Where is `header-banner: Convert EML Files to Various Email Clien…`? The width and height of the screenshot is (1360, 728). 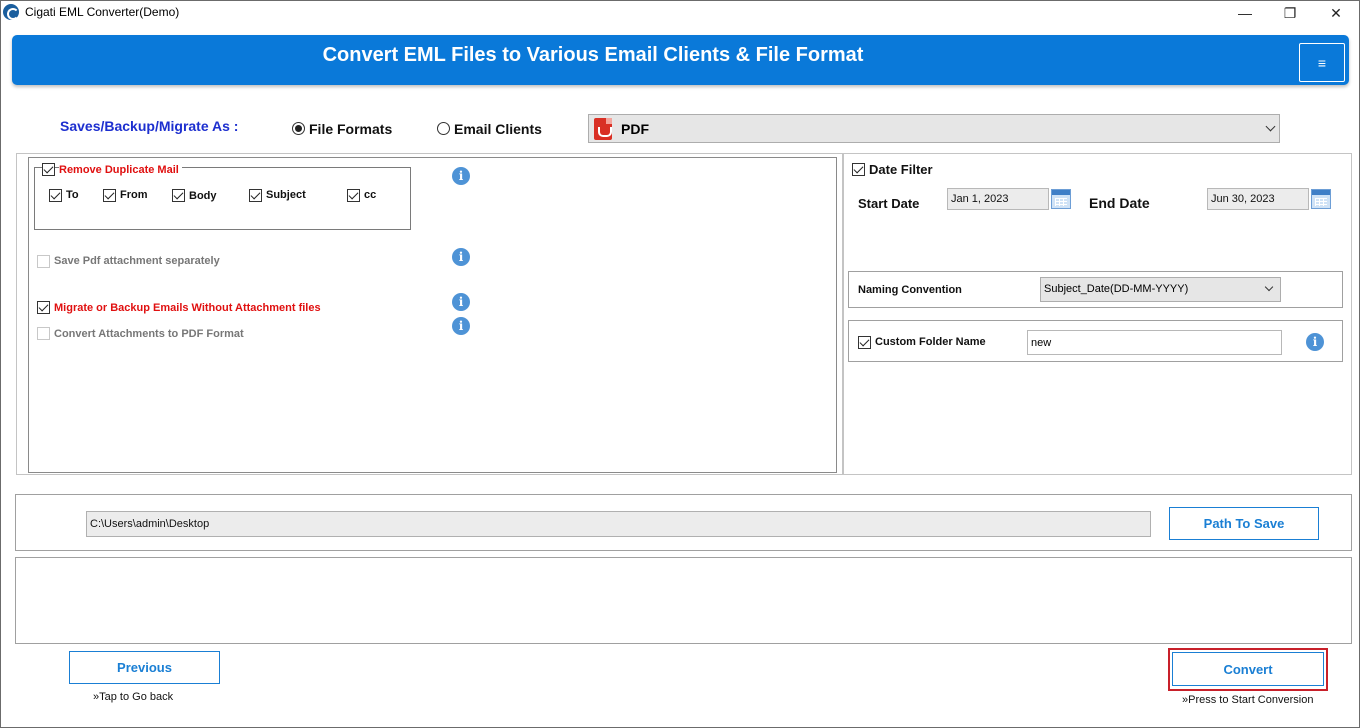
header-banner: Convert EML Files to Various Email Clien… is located at coordinates (680, 60).